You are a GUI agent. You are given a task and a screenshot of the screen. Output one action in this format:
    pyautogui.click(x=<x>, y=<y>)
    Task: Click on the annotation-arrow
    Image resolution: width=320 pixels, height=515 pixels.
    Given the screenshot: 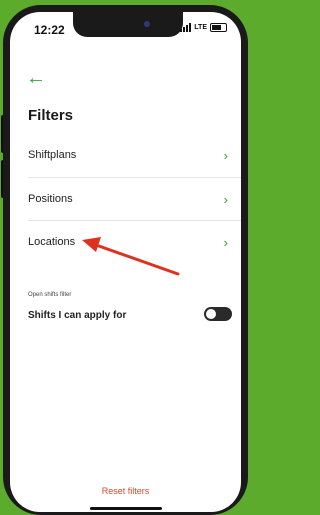 What is the action you would take?
    pyautogui.click(x=131, y=256)
    